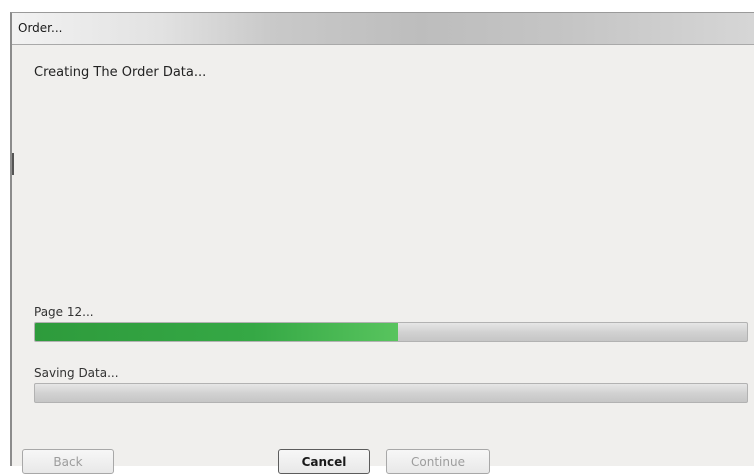 The image size is (754, 474). I want to click on window-edge-marker, so click(13, 164).